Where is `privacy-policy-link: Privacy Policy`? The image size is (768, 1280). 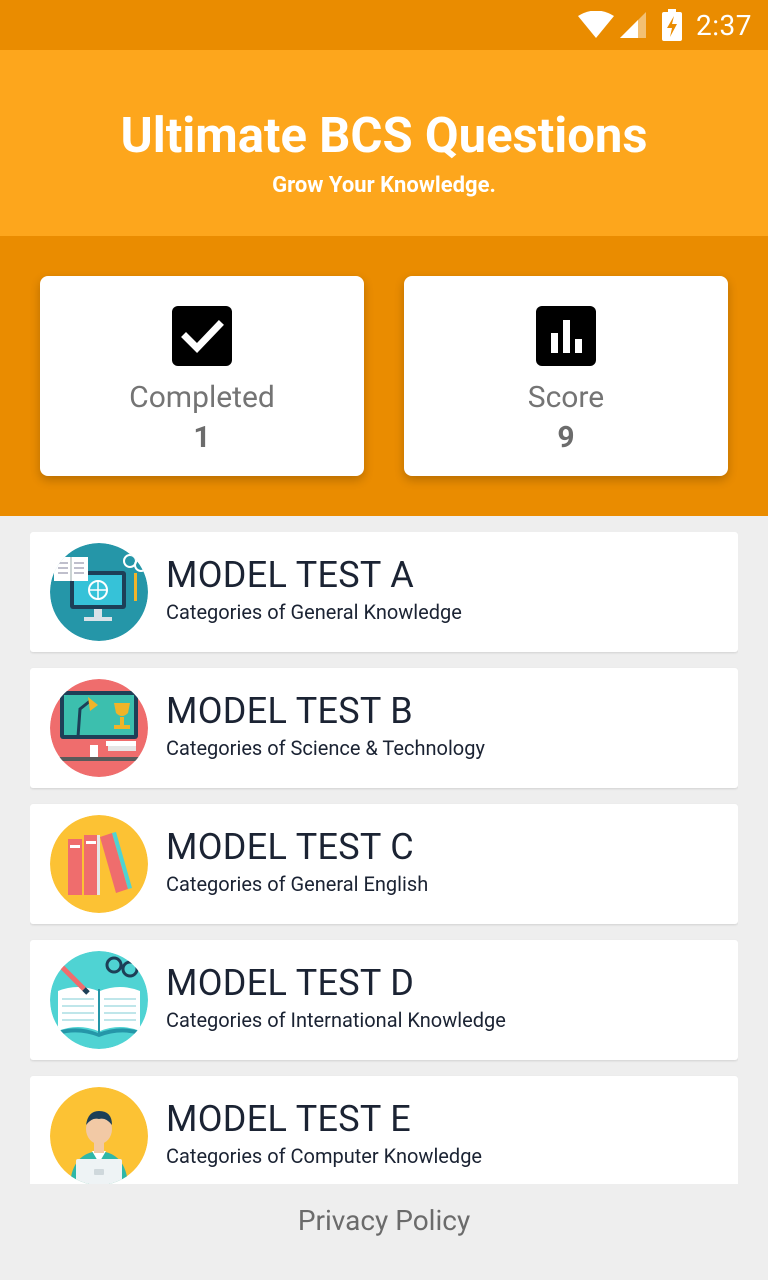
privacy-policy-link: Privacy Policy is located at coordinates (384, 1221).